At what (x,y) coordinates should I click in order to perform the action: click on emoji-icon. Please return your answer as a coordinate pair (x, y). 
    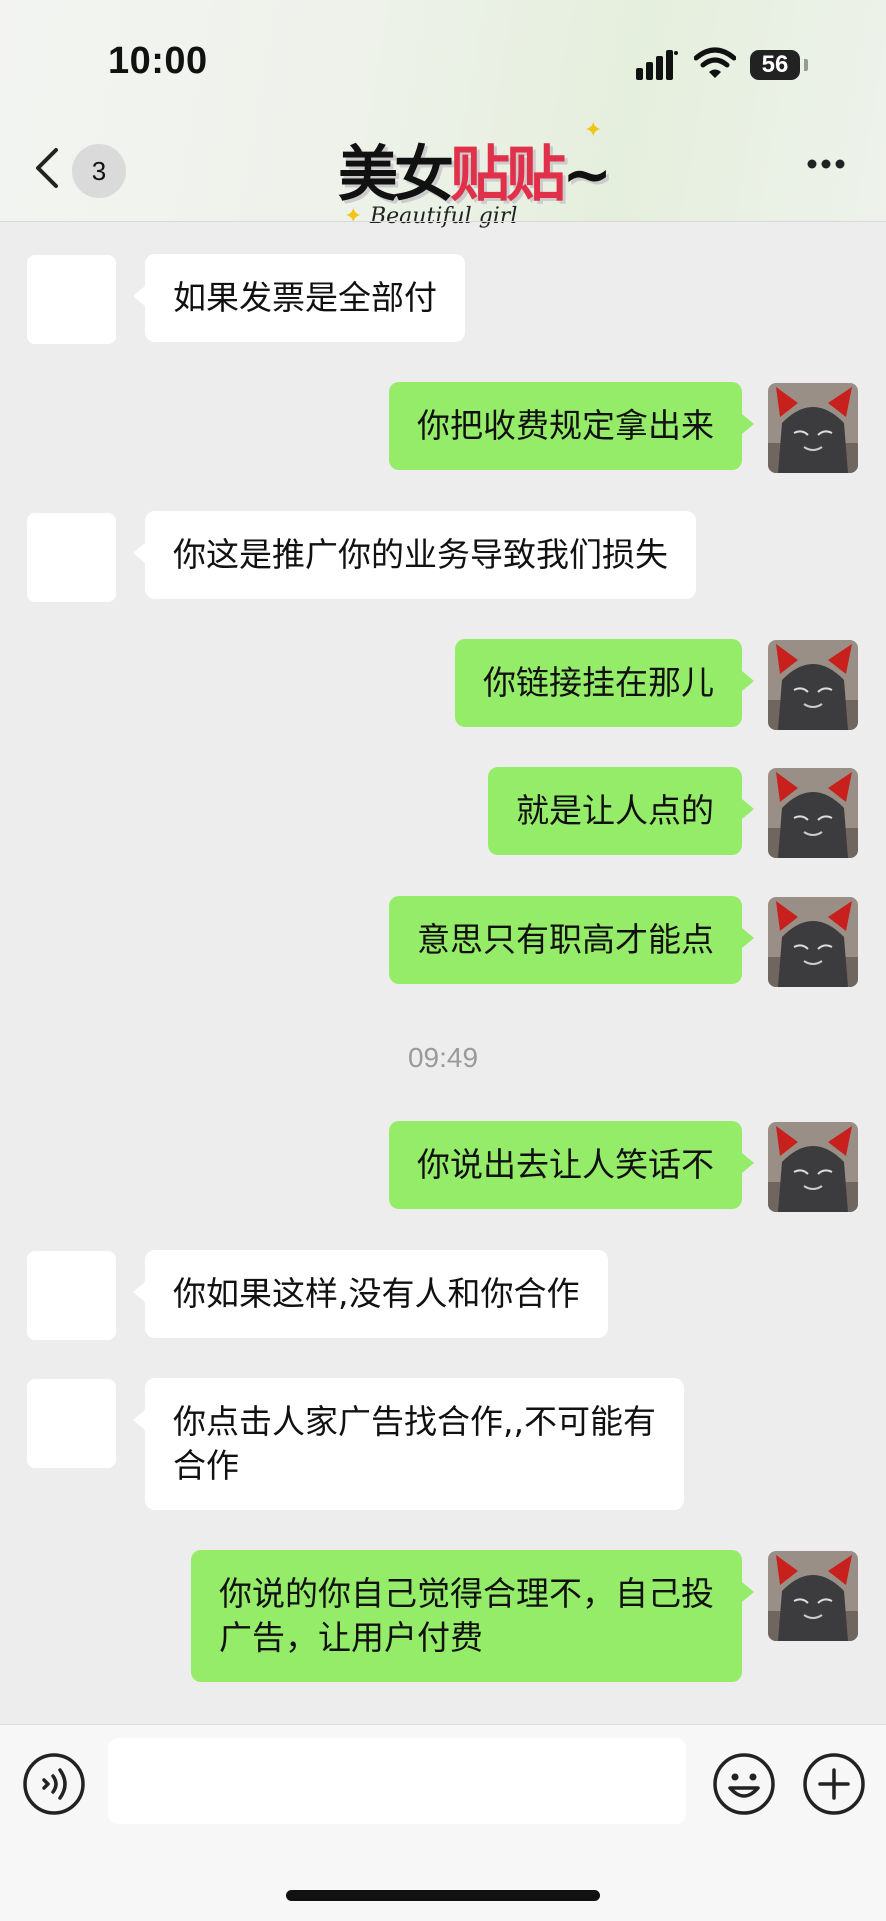
    Looking at the image, I should click on (744, 1784).